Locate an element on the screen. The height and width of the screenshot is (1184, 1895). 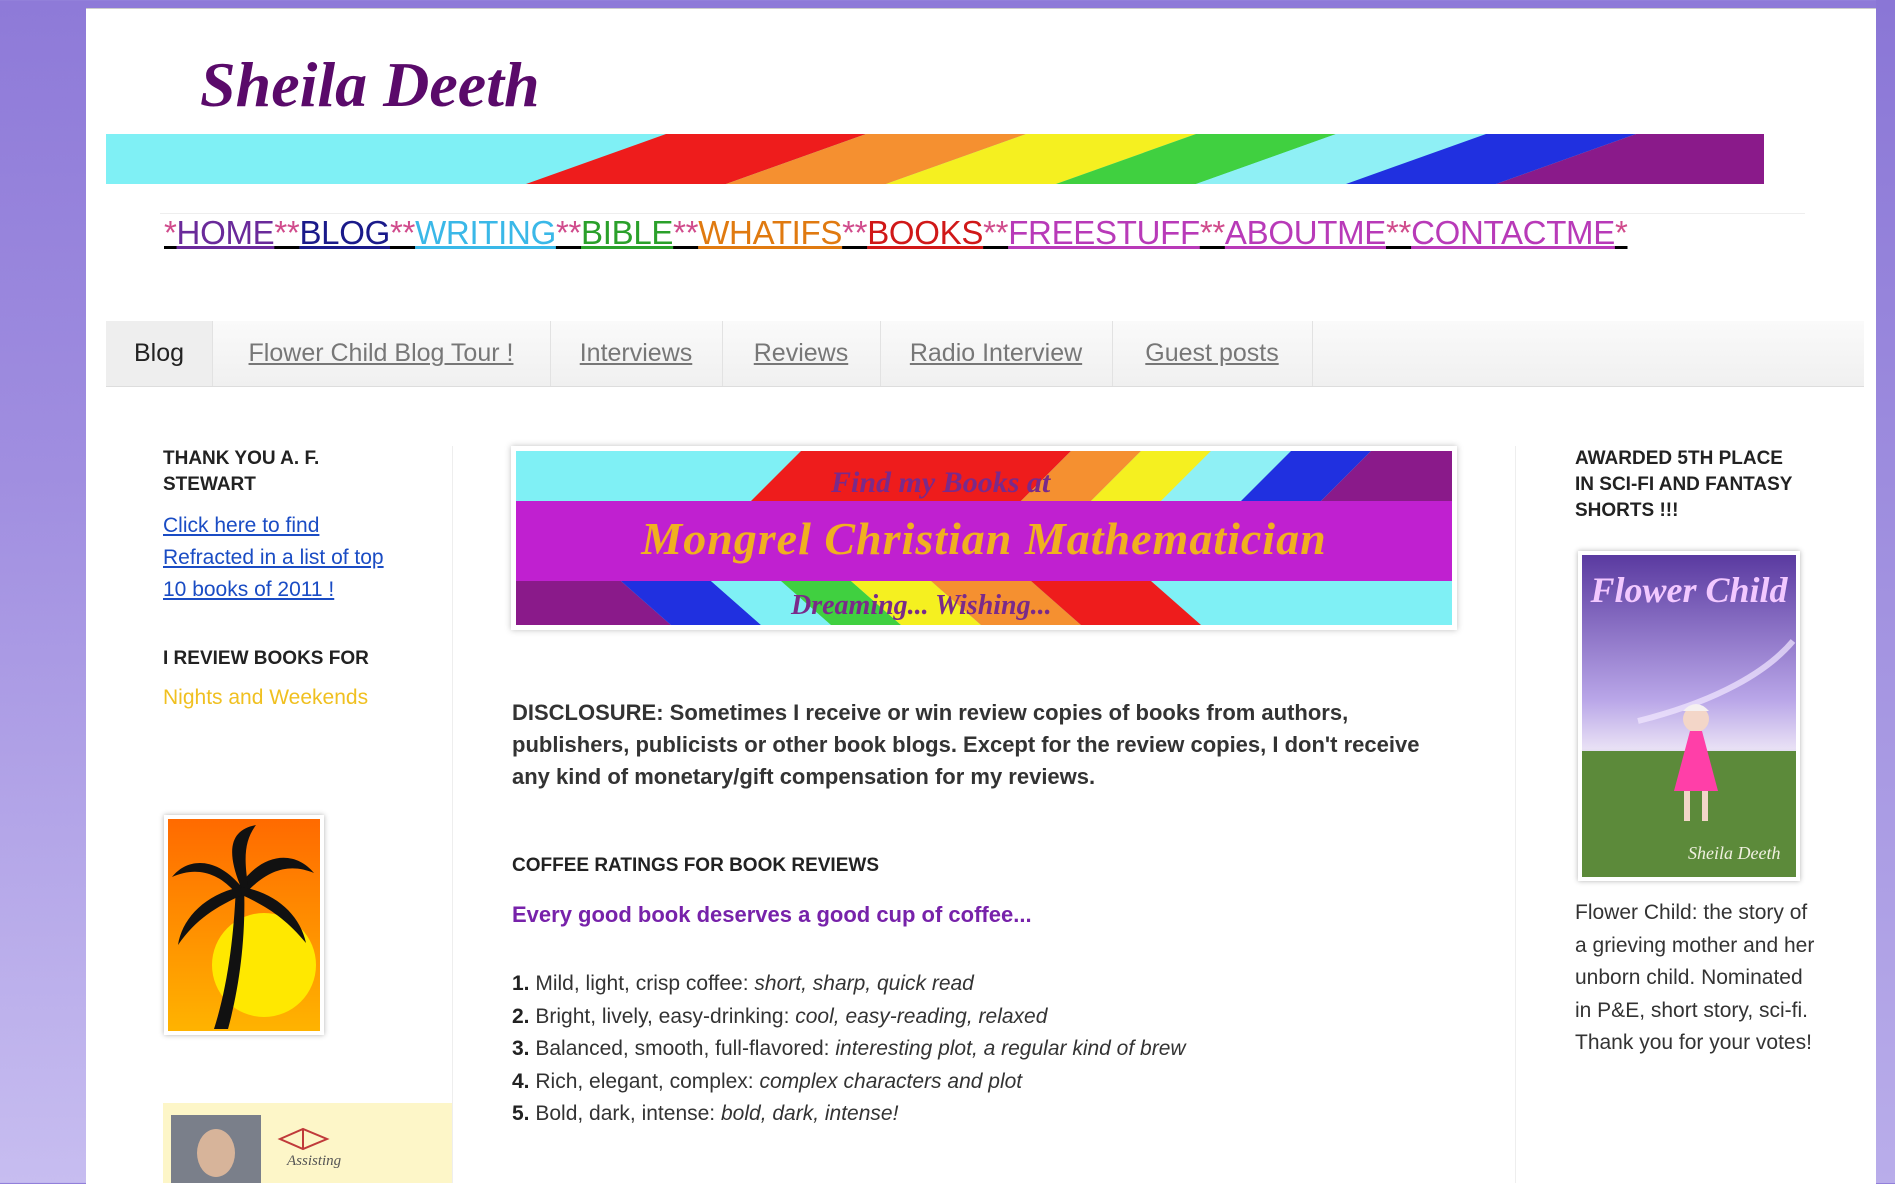
author-badge-text: Assisting is located at coordinates (314, 1161).